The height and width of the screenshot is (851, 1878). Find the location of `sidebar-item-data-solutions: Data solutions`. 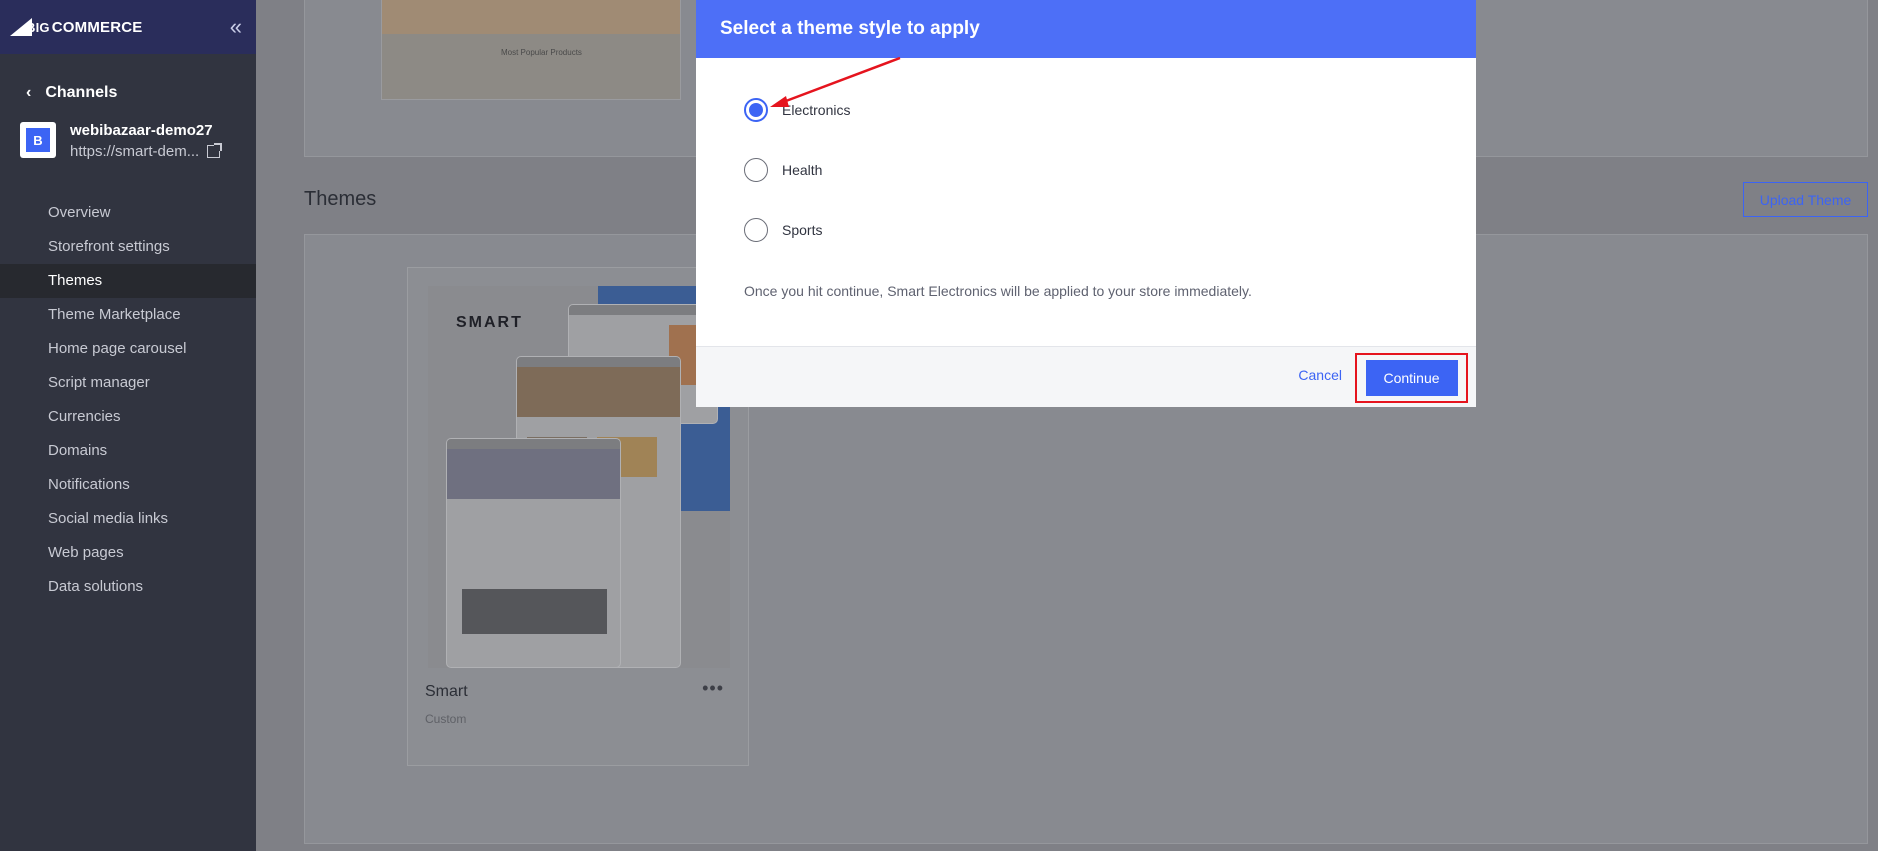

sidebar-item-data-solutions: Data solutions is located at coordinates (128, 587).